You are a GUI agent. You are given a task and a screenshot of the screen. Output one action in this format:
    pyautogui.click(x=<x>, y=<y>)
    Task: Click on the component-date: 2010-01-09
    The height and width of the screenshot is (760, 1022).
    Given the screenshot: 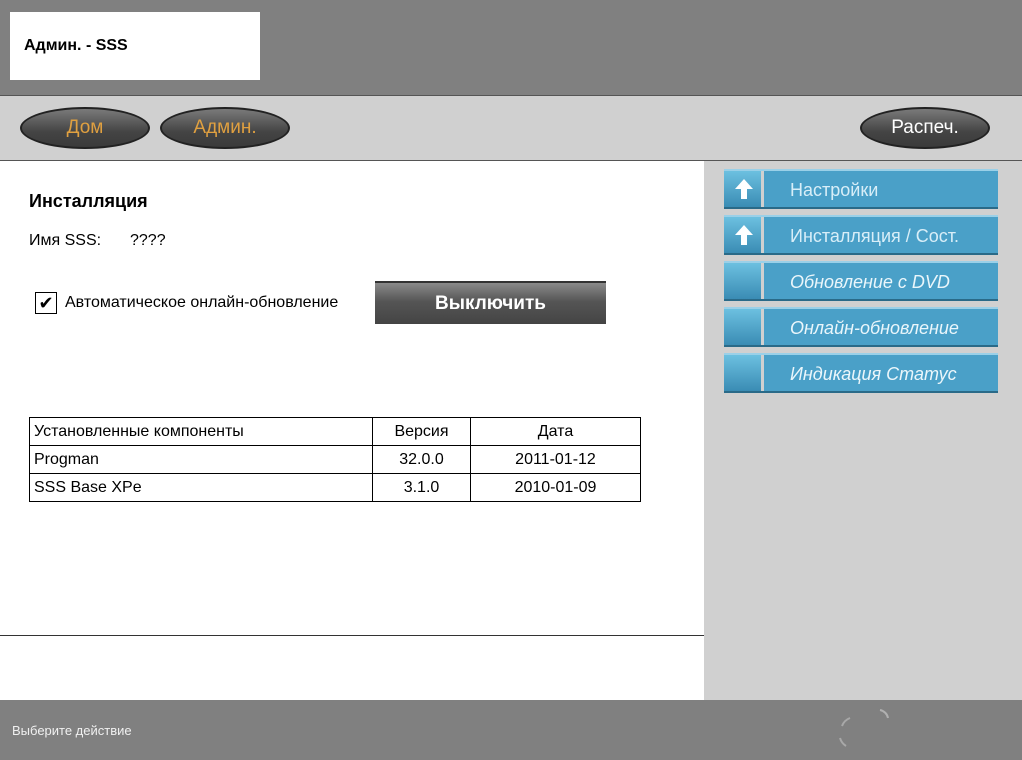 What is the action you would take?
    pyautogui.click(x=555, y=487)
    